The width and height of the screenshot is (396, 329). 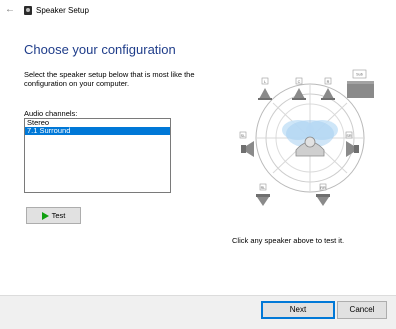 What do you see at coordinates (352, 144) in the screenshot?
I see `speaker-side-right: SR` at bounding box center [352, 144].